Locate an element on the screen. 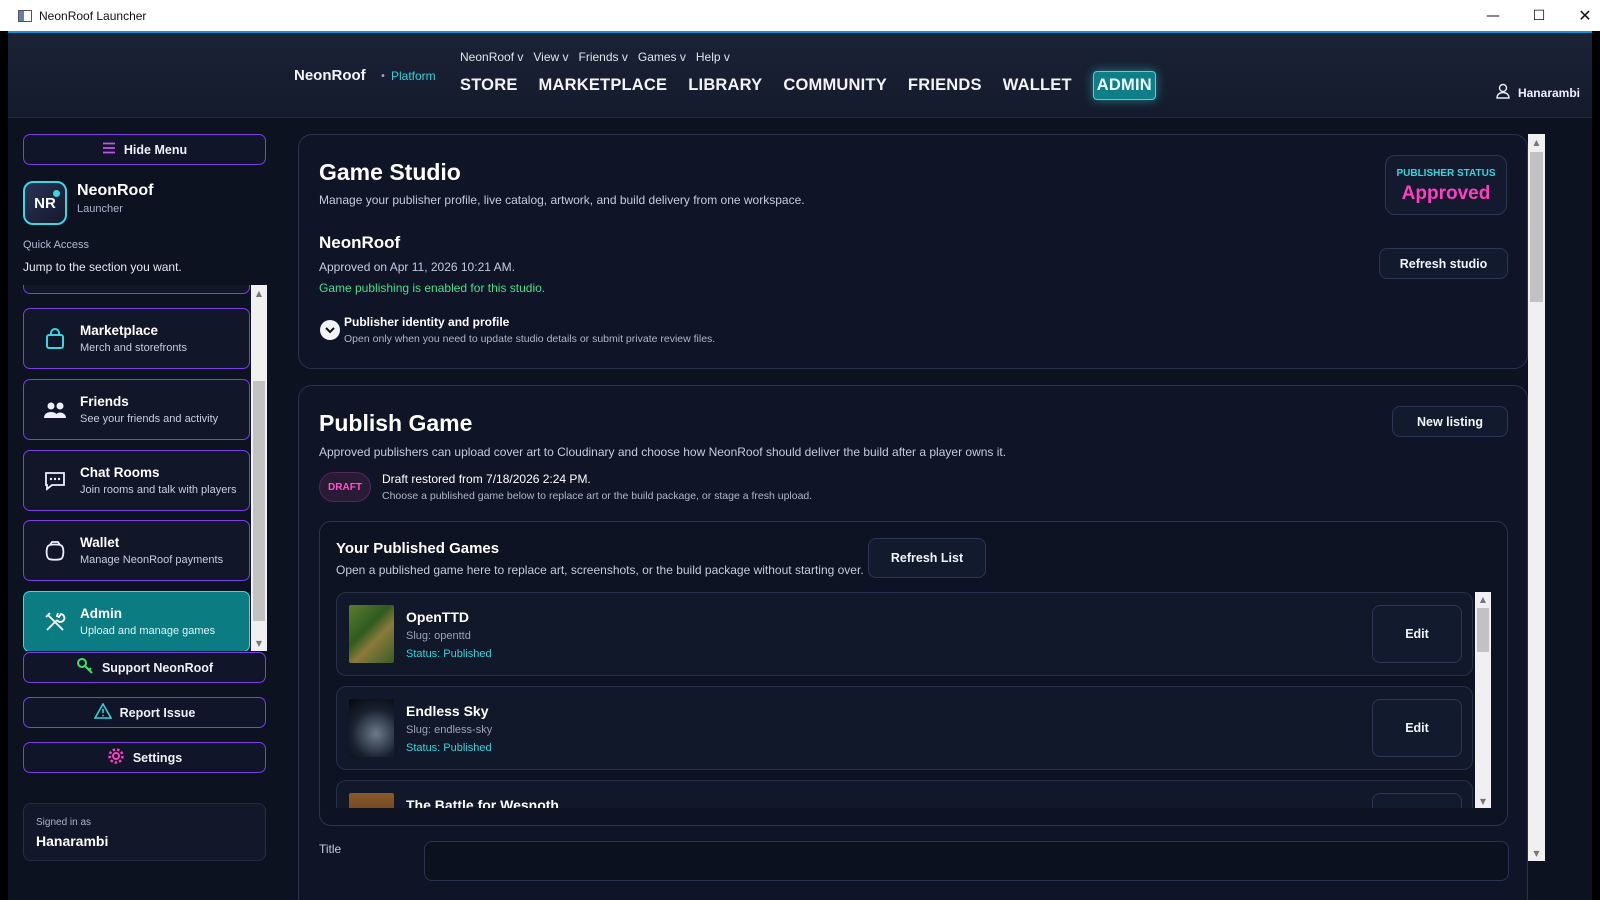 This screenshot has width=1600, height=900. title-field-label: Title is located at coordinates (330, 849).